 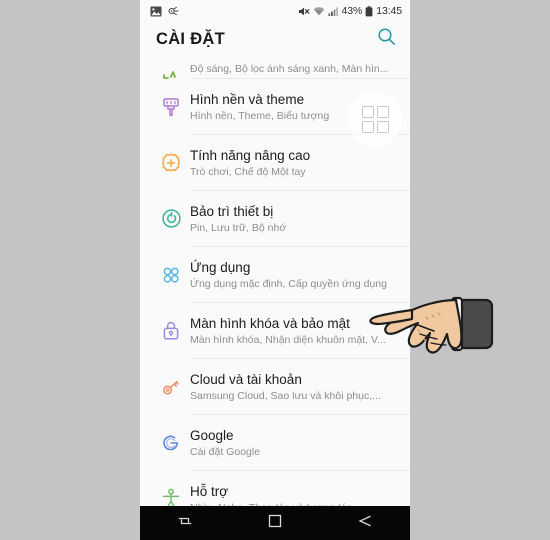 What do you see at coordinates (171, 218) in the screenshot?
I see `device-maintenance-icon` at bounding box center [171, 218].